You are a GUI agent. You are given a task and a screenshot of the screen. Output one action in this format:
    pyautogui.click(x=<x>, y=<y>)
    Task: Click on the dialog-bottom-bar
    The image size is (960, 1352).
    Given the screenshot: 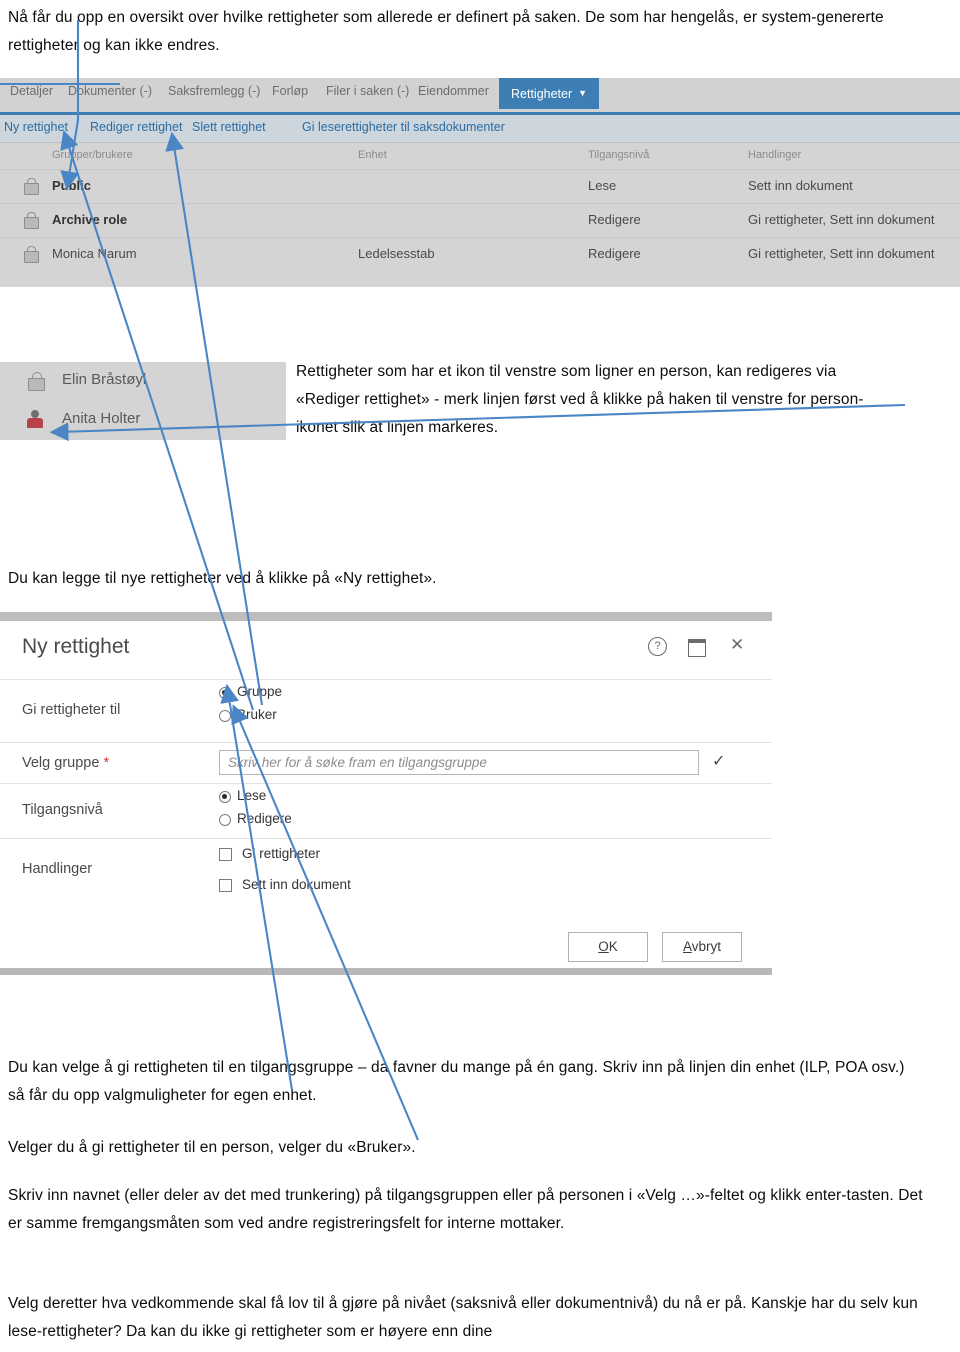 What is the action you would take?
    pyautogui.click(x=386, y=971)
    